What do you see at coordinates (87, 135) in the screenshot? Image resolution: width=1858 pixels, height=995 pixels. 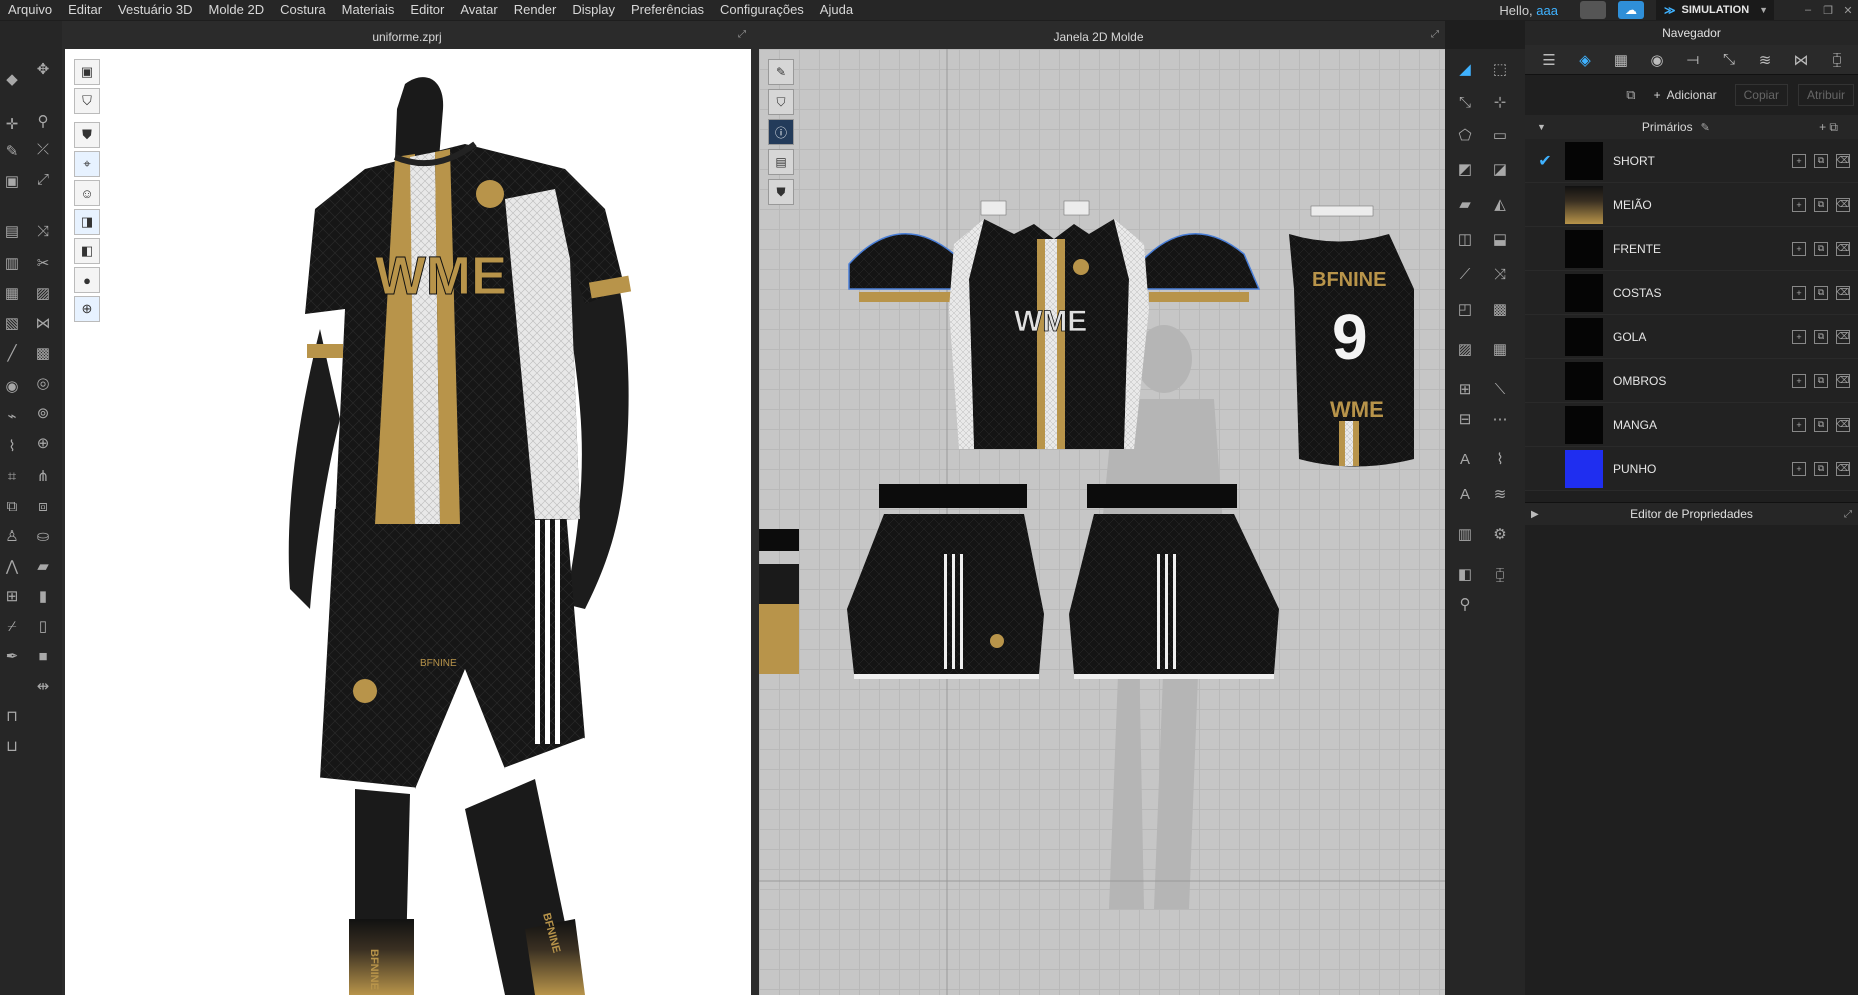 I see `show-garment-icon: ⛊` at bounding box center [87, 135].